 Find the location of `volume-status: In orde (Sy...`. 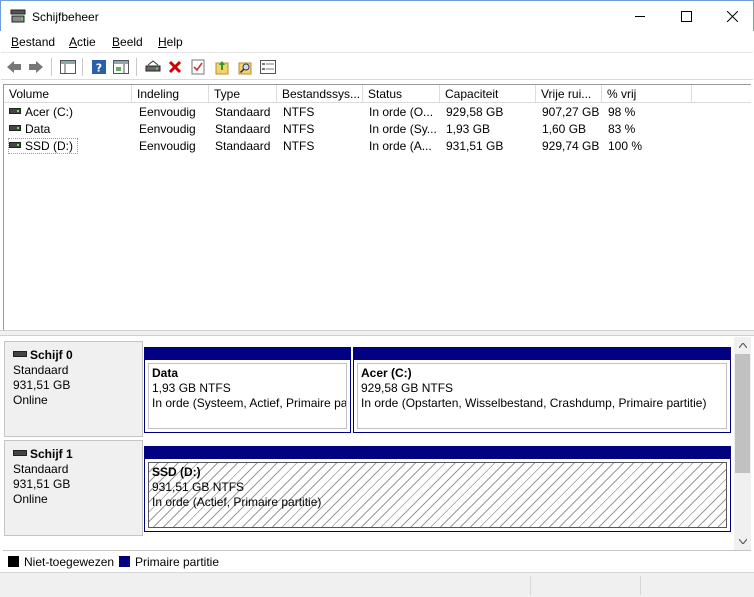

volume-status: In orde (Sy... is located at coordinates (403, 129).